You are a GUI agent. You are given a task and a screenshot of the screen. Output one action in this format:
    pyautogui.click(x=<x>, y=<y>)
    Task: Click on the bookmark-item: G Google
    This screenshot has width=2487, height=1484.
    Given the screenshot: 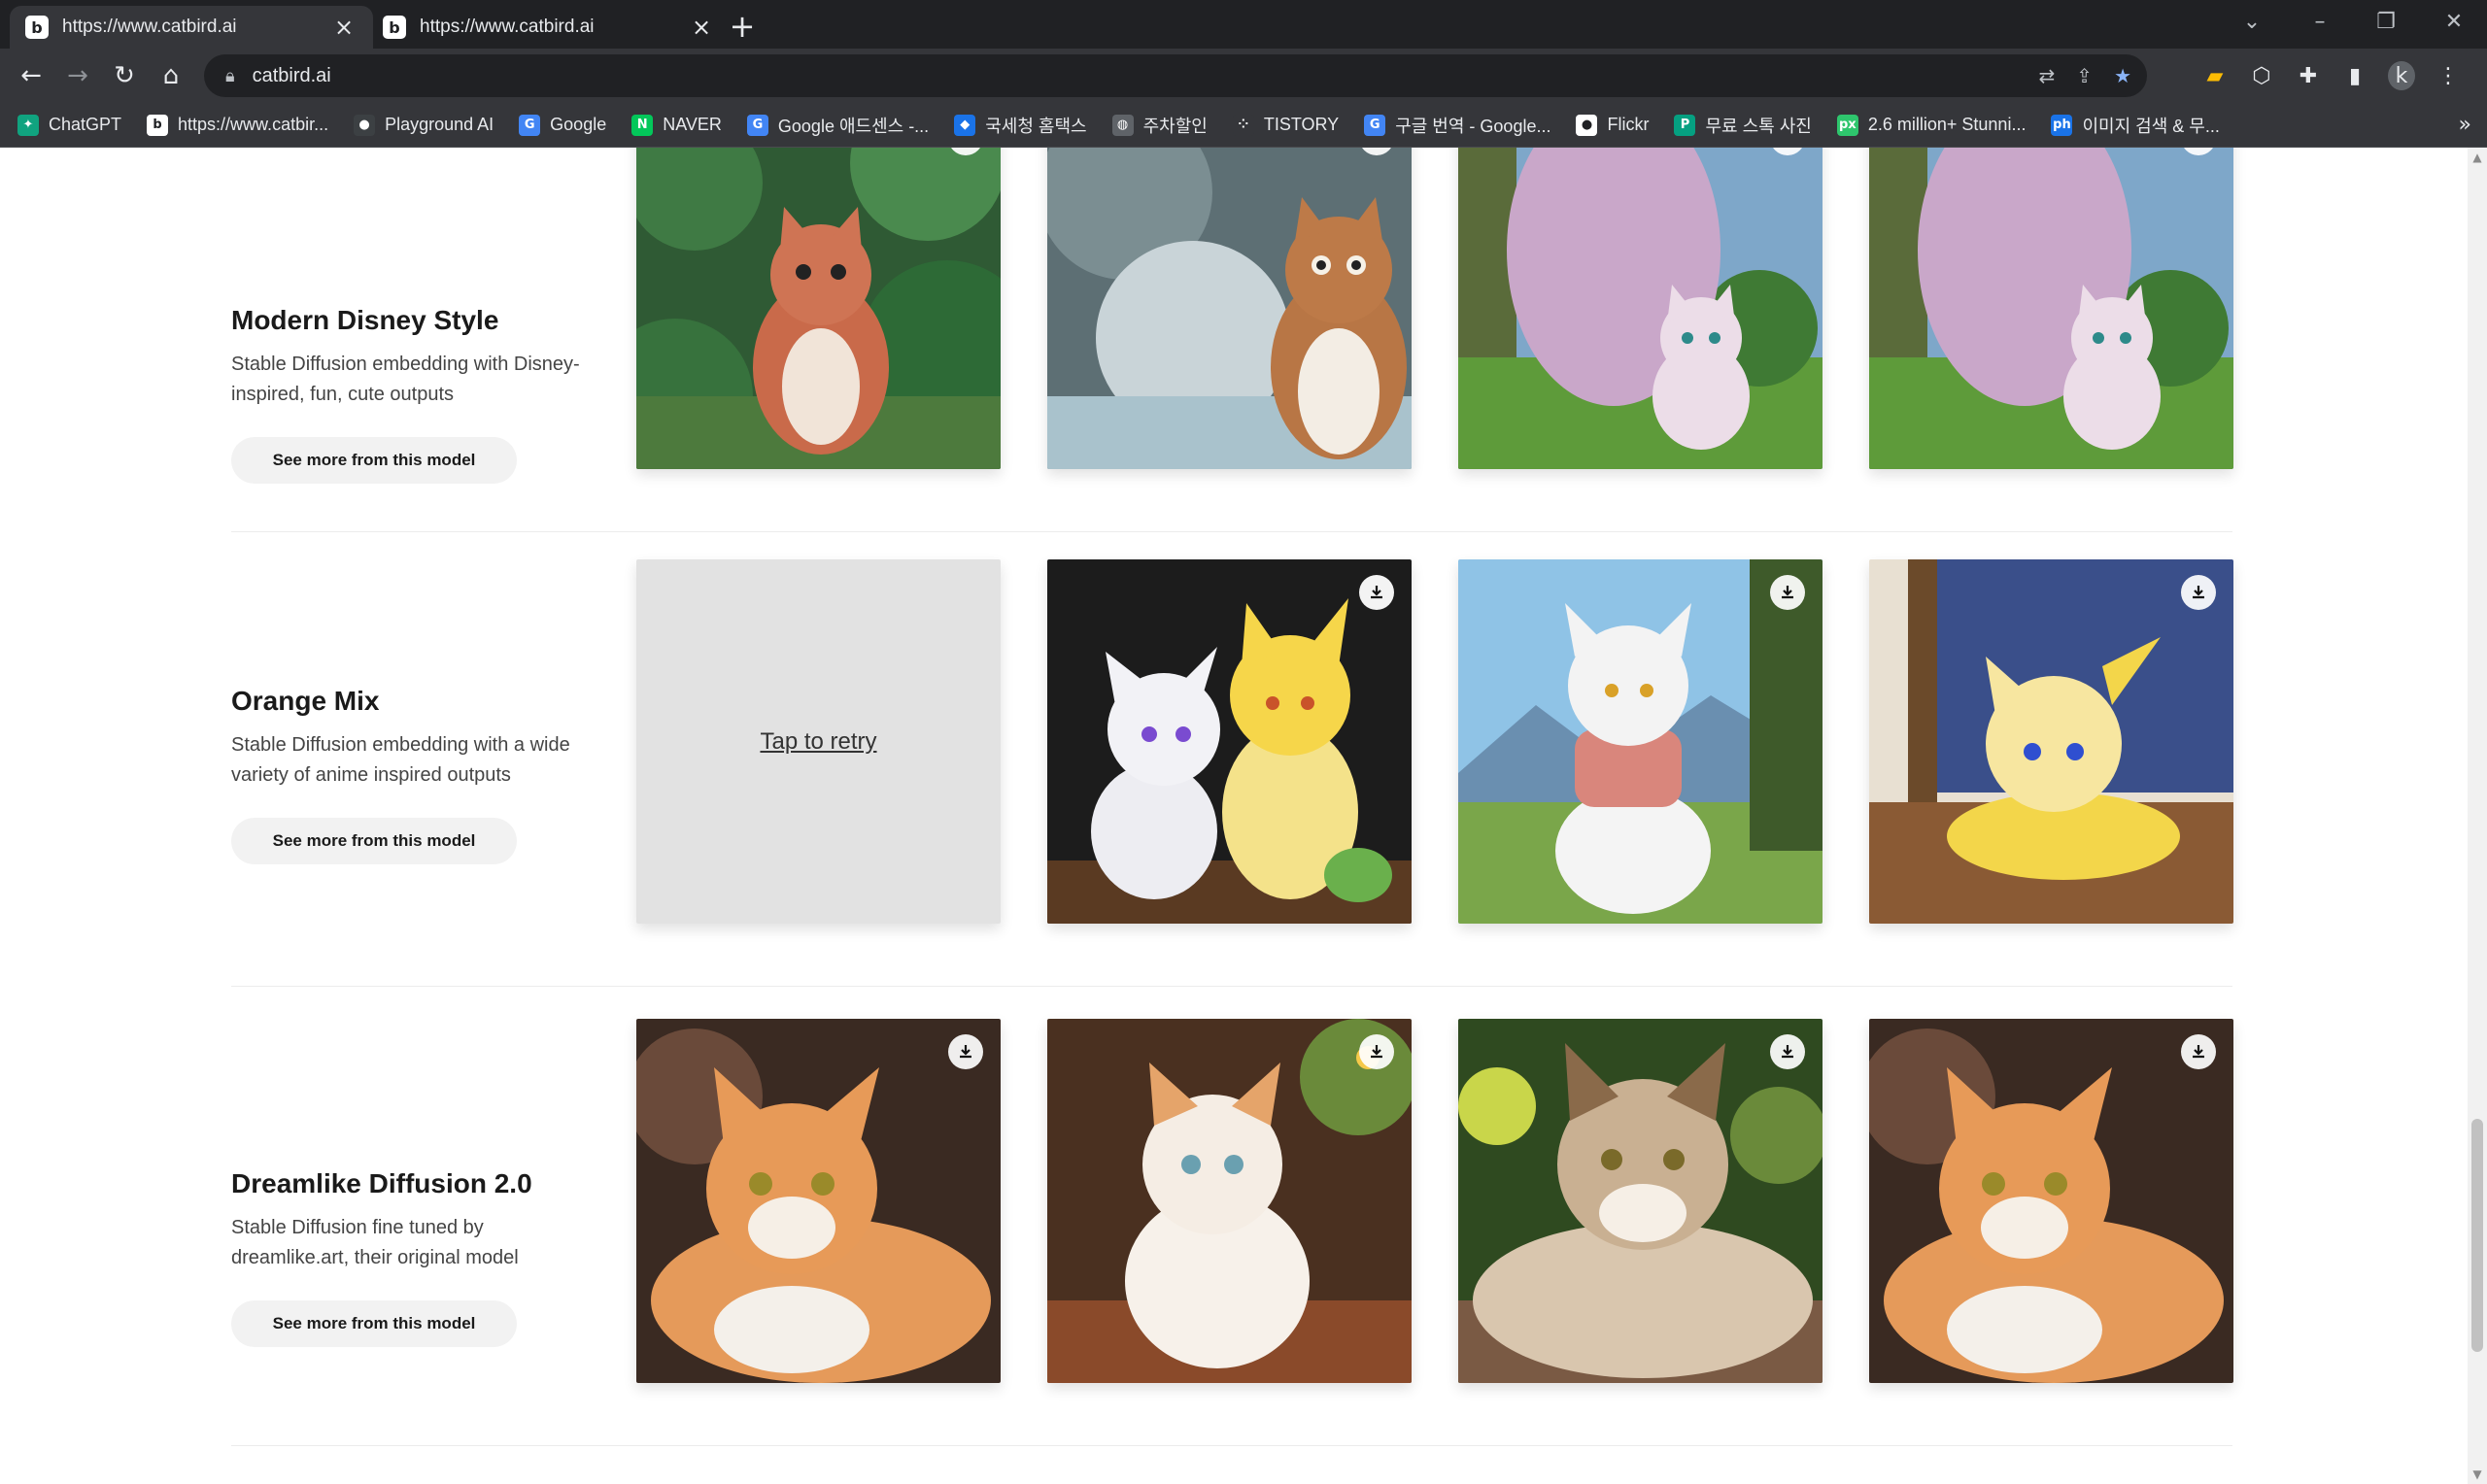 What is the action you would take?
    pyautogui.click(x=562, y=125)
    